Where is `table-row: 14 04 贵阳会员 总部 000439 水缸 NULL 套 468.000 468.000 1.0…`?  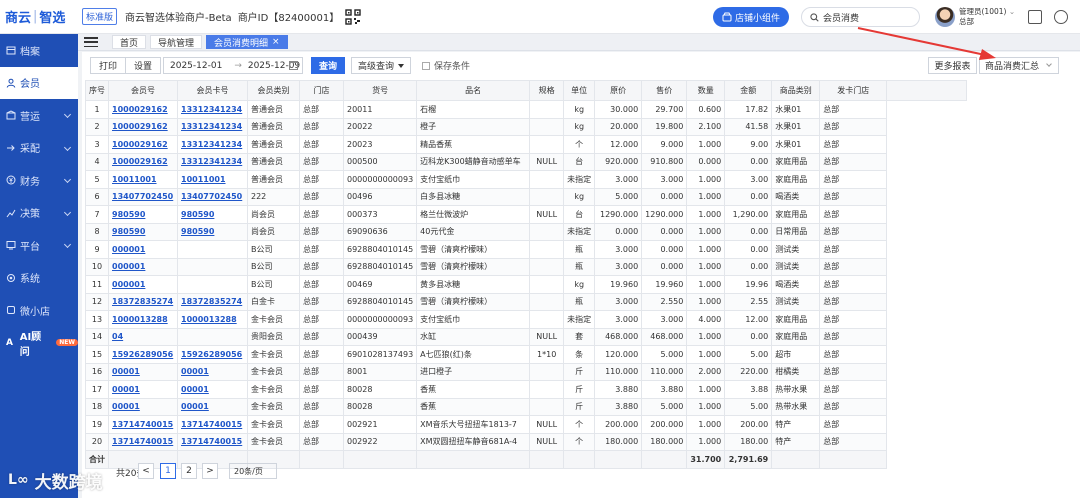
table-row: 14 04 贵阳会员 总部 000439 水缸 NULL 套 468.000 468.000 1.0… is located at coordinates (526, 336).